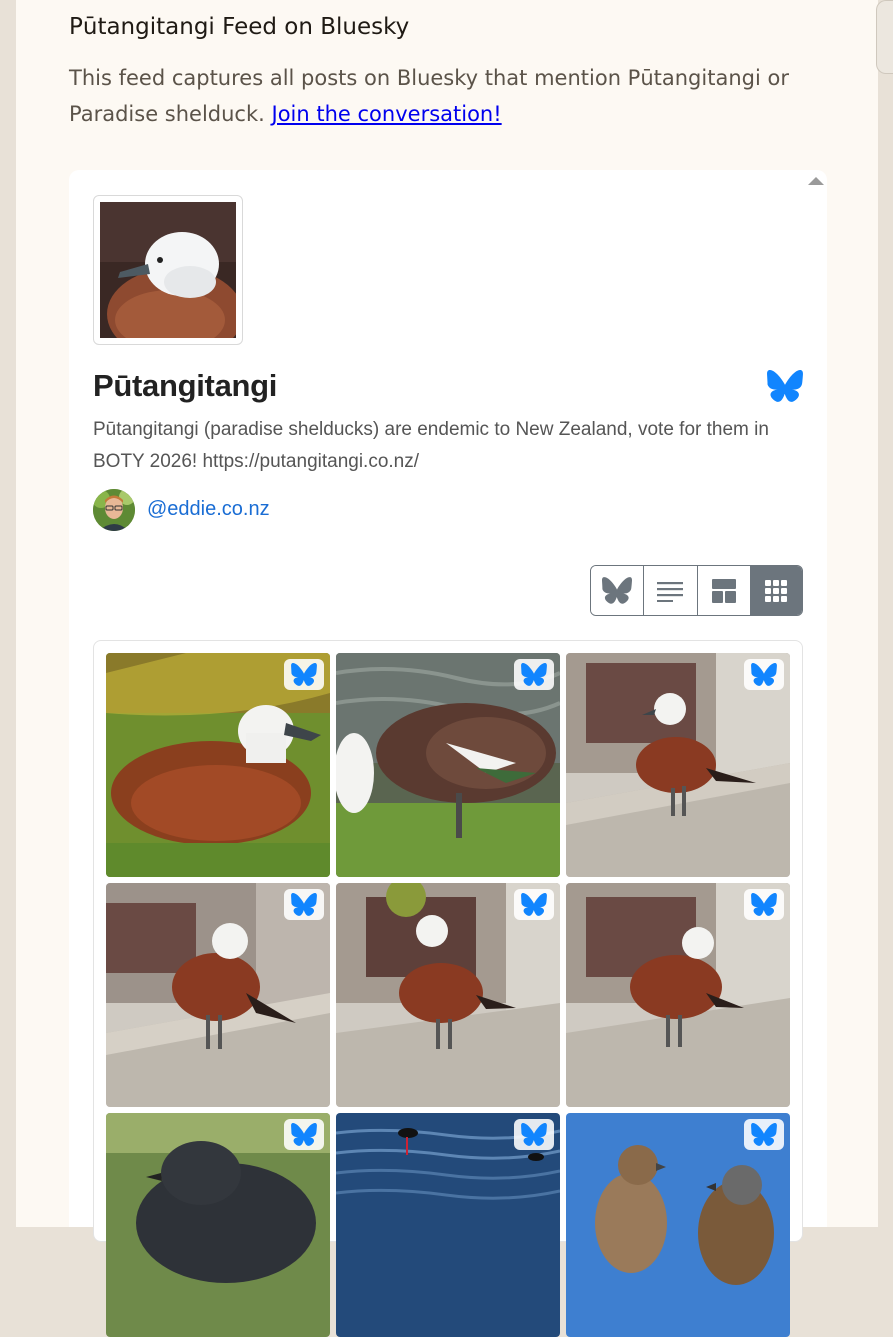 This screenshot has height=1337, width=893. Describe the element at coordinates (185, 385) in the screenshot. I see `profile-name: Pūtangitangi` at that location.